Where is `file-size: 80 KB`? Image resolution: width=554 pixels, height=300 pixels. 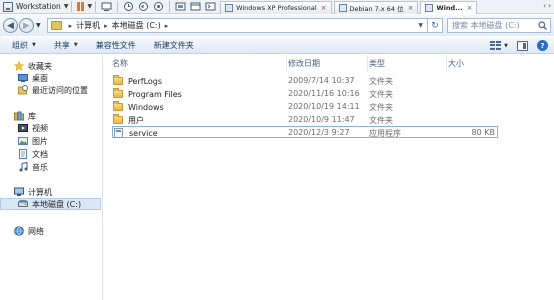
file-size: 80 KB is located at coordinates (483, 132).